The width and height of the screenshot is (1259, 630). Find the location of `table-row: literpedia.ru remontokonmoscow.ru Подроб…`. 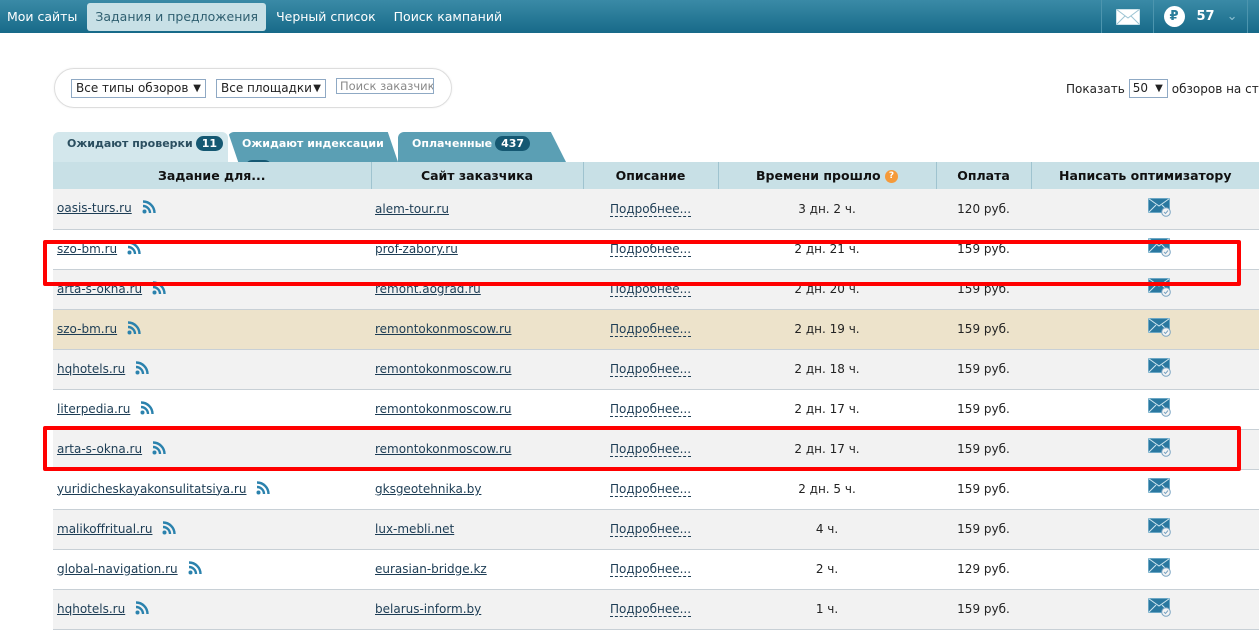

table-row: literpedia.ru remontokonmoscow.ru Подроб… is located at coordinates (656, 409).